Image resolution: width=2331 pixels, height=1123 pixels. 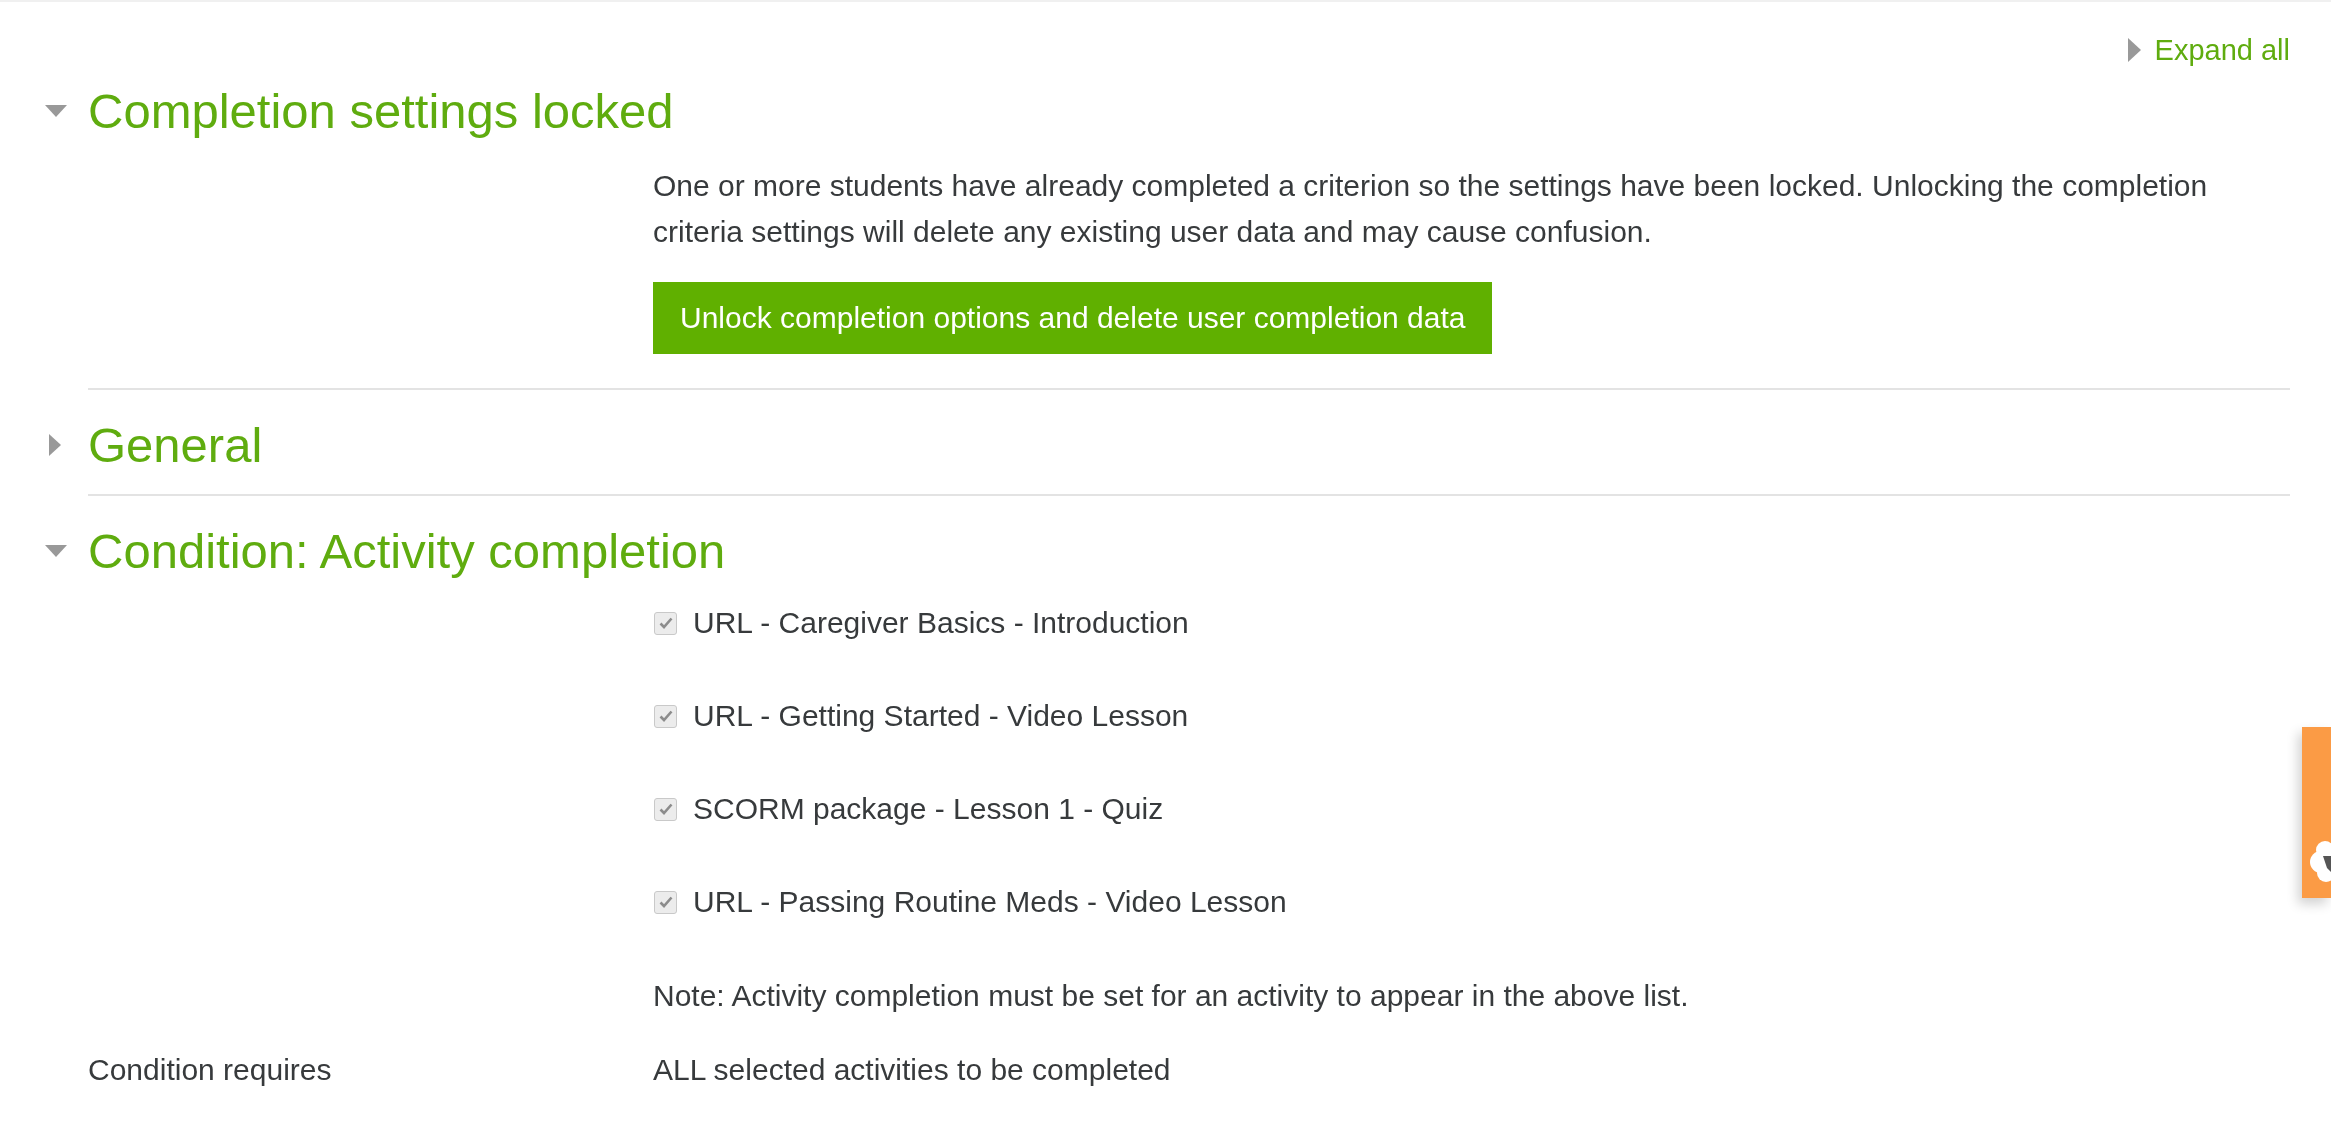 What do you see at coordinates (1171, 996) in the screenshot?
I see `note-text: Note: Activity completion must be set for an activity to appear in the above list.` at bounding box center [1171, 996].